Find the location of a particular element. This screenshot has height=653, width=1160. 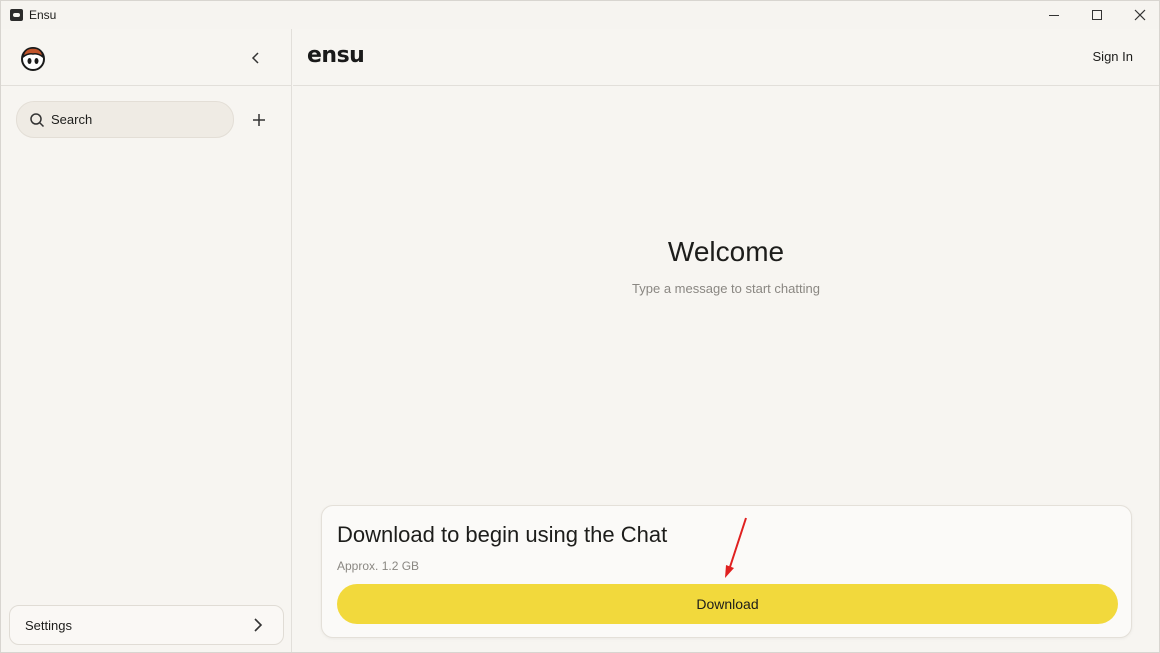

sign-in-button: Sign In is located at coordinates (1113, 56).